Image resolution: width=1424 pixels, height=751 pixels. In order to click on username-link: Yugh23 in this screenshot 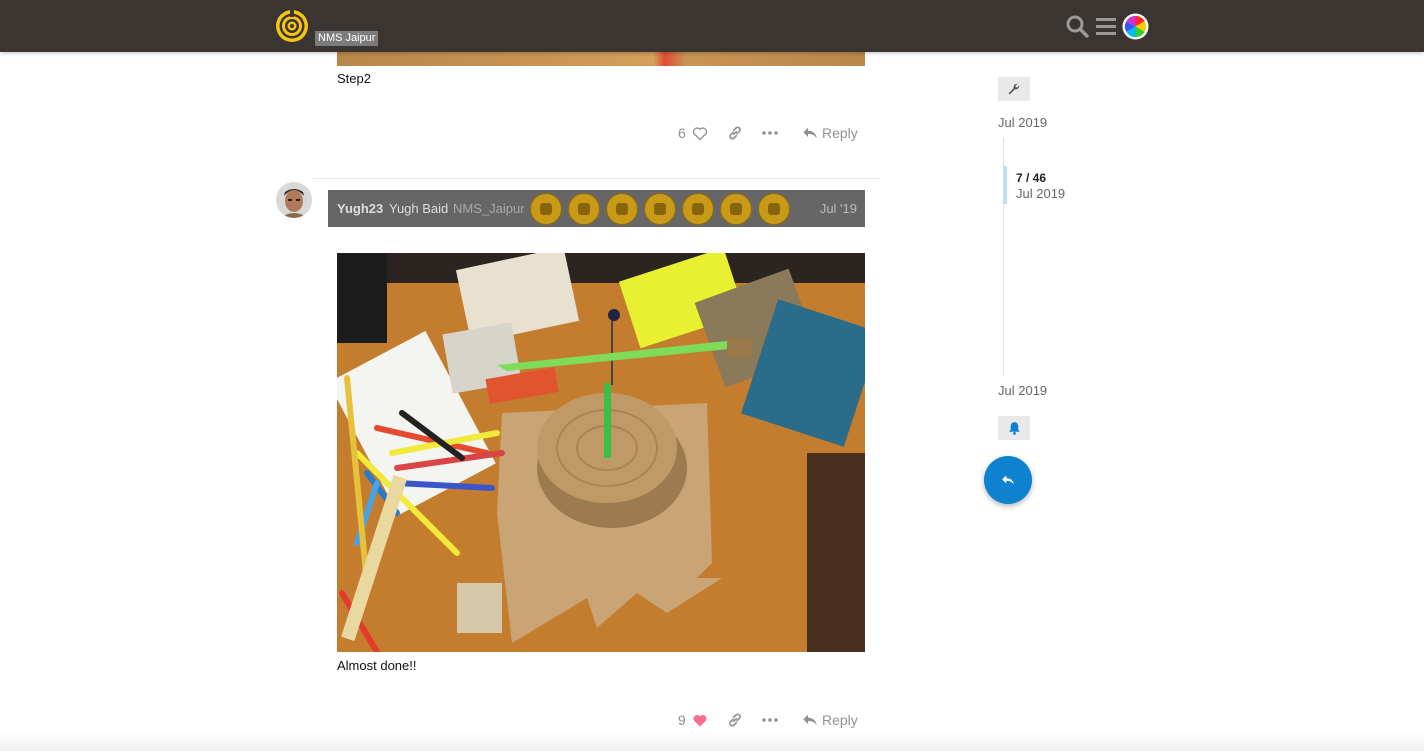, I will do `click(360, 208)`.